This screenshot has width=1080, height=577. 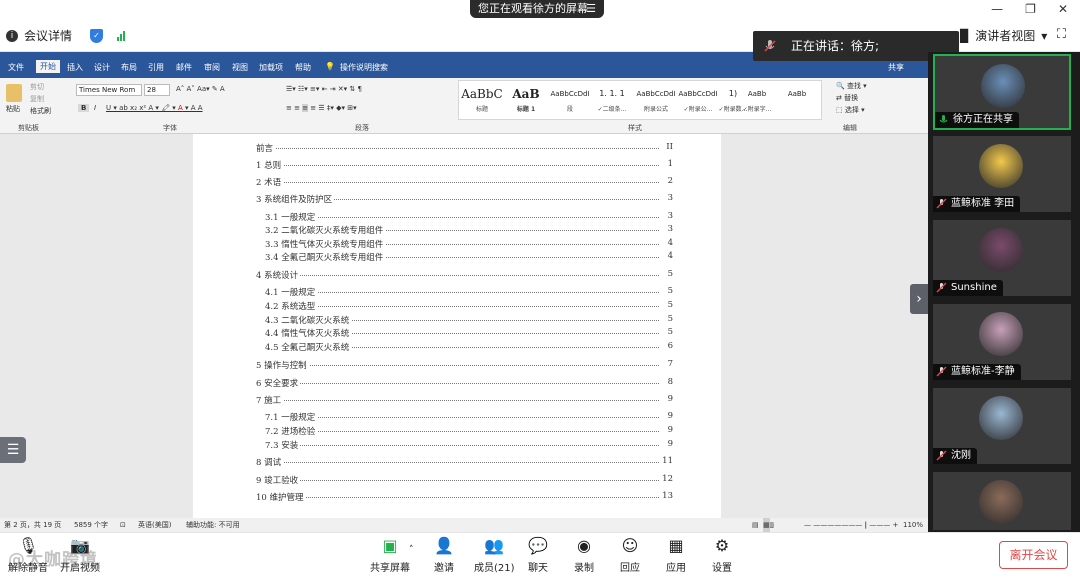 I want to click on toc-entry: 7.1 一般规定 9, so click(x=469, y=417).